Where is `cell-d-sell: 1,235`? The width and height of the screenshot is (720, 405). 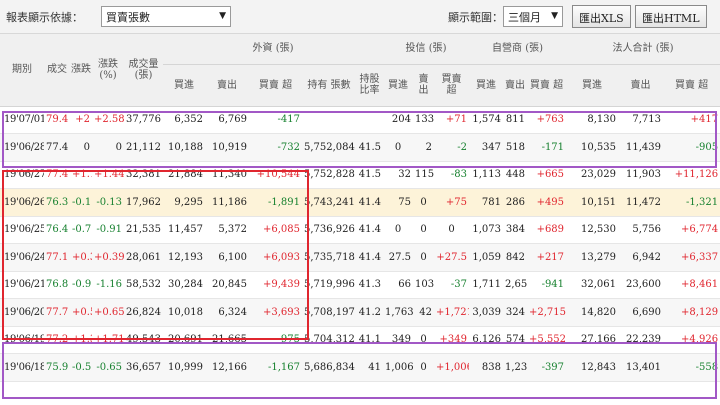
cell-d-sell: 1,235 is located at coordinates (515, 367).